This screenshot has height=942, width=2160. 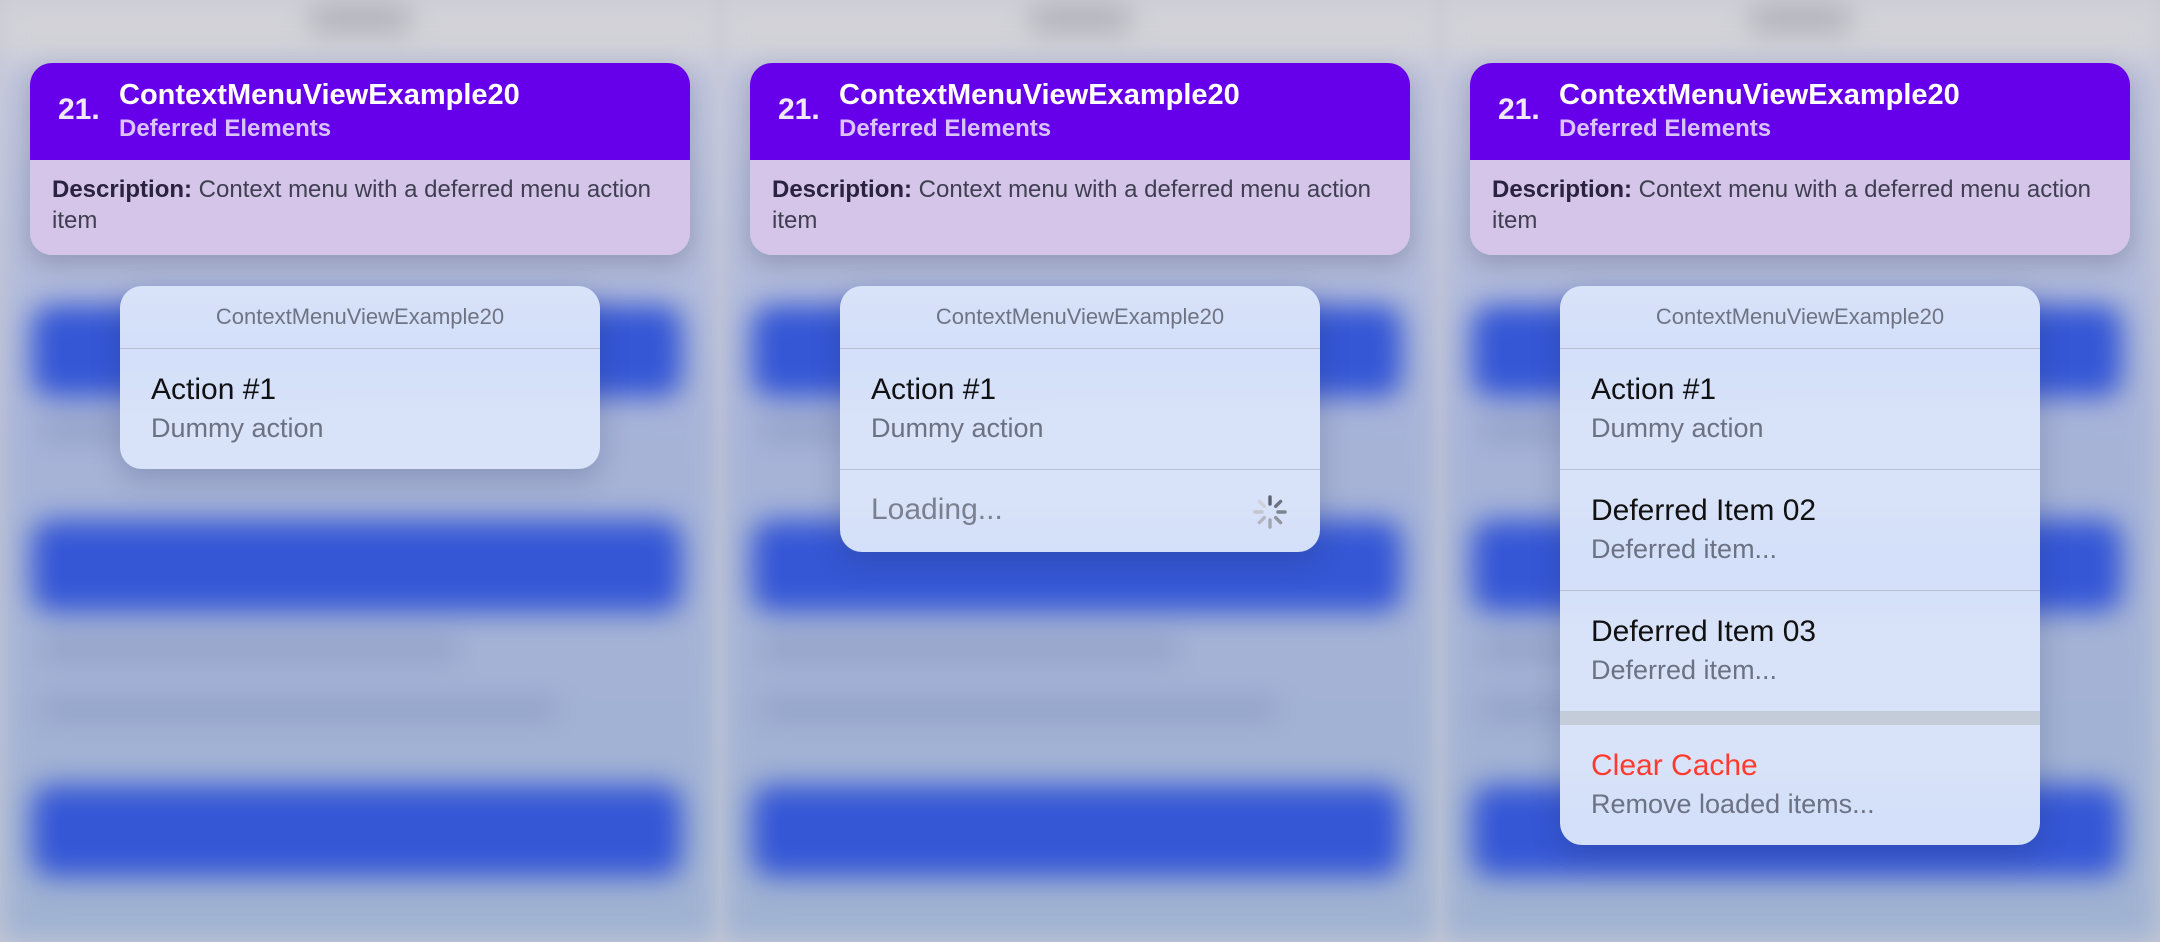 I want to click on menu-item-title: Deferred Item 03, so click(x=1704, y=631).